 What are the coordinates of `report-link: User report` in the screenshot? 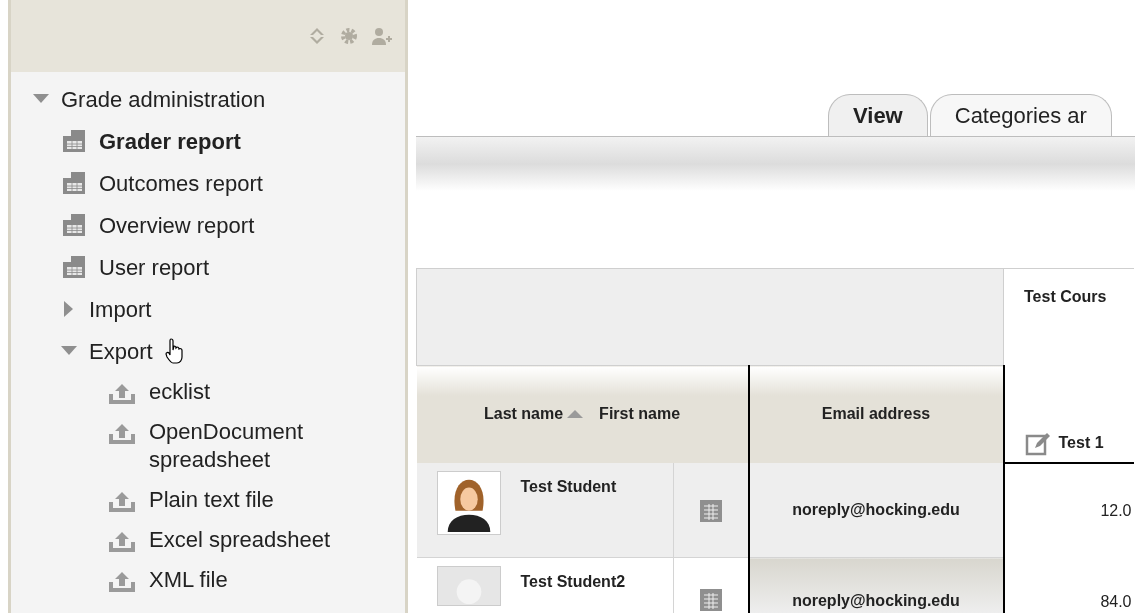 It's located at (154, 267).